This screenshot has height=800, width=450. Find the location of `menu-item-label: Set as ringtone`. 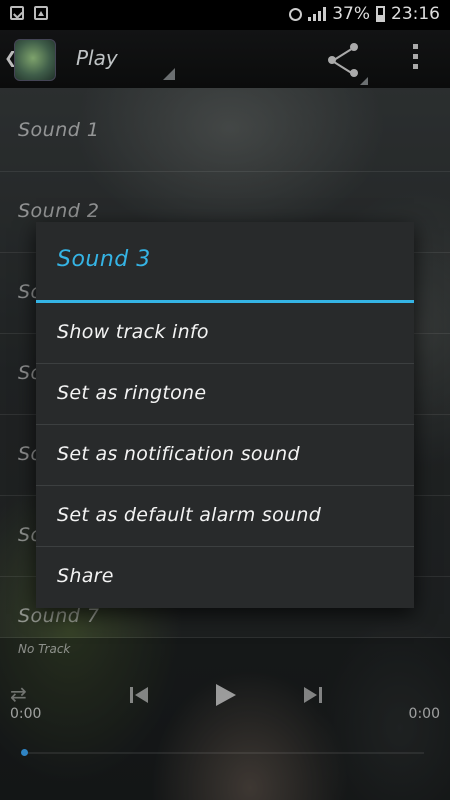

menu-item-label: Set as ringtone is located at coordinates (132, 393).